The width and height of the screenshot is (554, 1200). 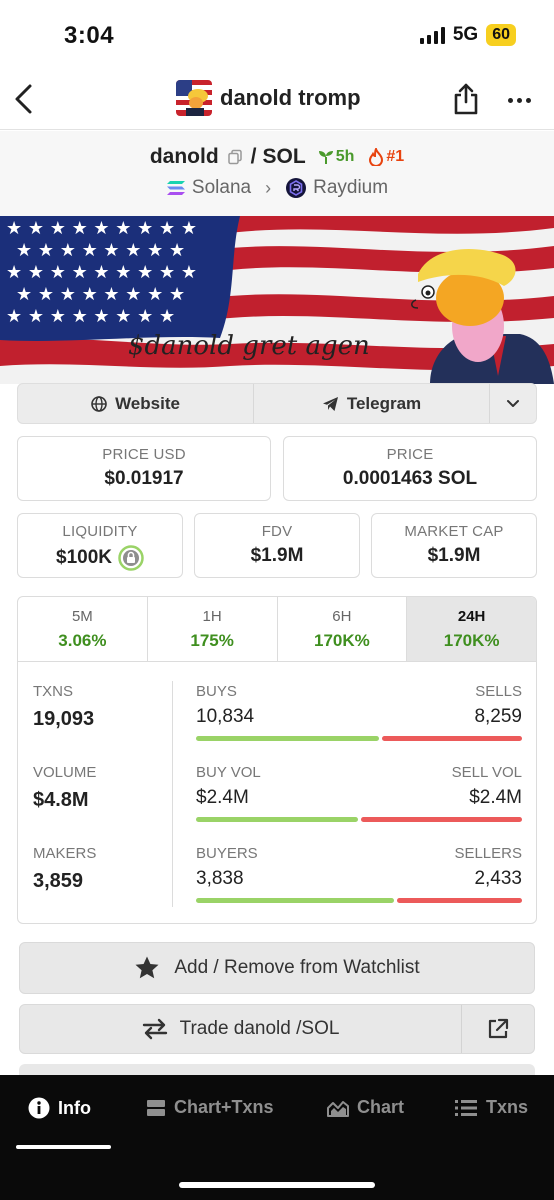 I want to click on nav-chart-txns: Chart+Txns, so click(x=210, y=1107).